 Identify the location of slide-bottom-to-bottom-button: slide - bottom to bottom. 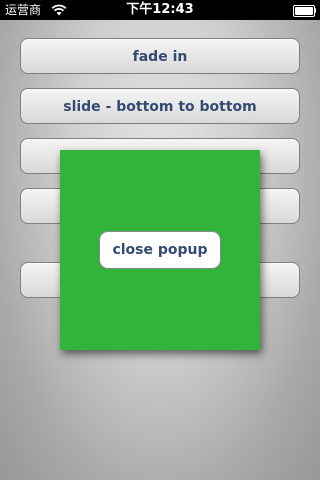
(160, 106).